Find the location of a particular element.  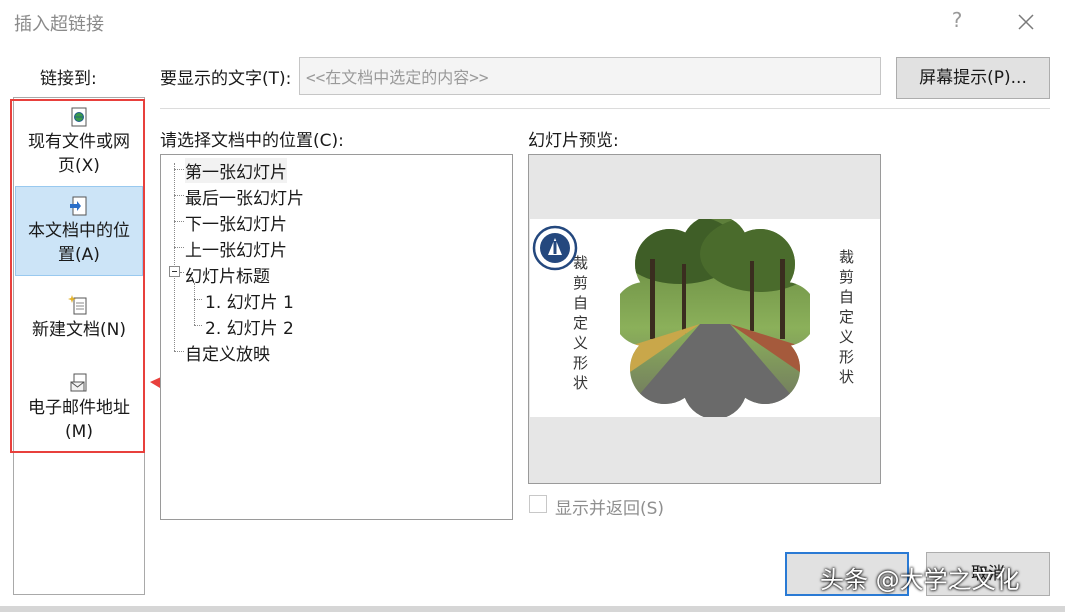

help-button: ? is located at coordinates (957, 22).